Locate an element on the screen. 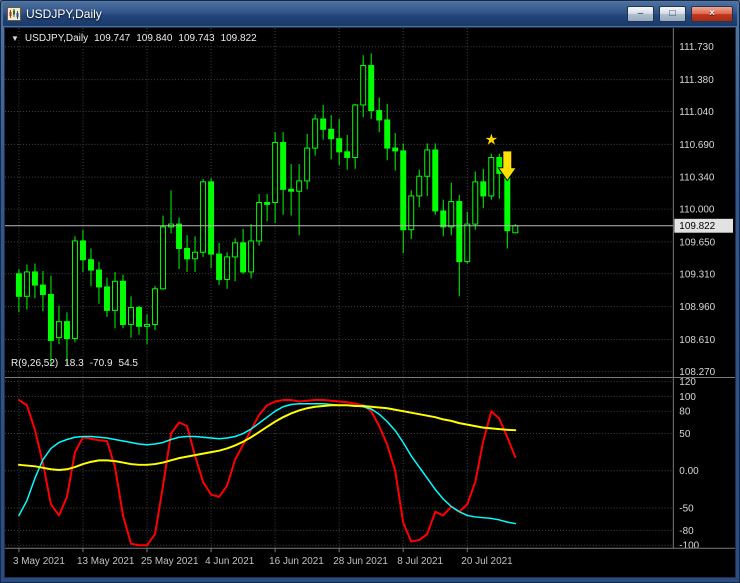 The image size is (740, 583). svg-text: -80 is located at coordinates (686, 531).